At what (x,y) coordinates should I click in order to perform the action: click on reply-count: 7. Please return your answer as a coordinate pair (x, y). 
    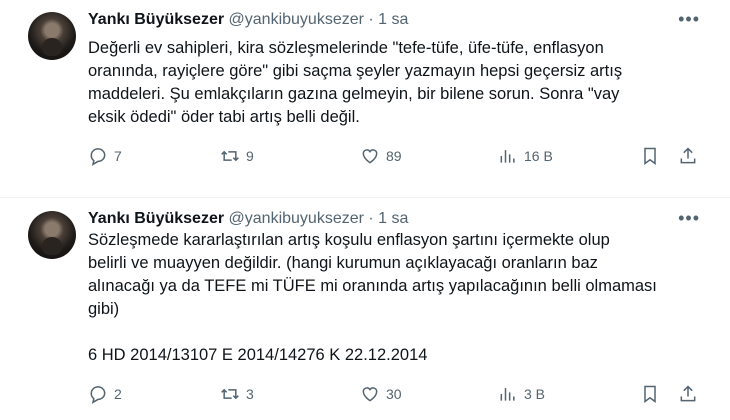
    Looking at the image, I should click on (118, 156).